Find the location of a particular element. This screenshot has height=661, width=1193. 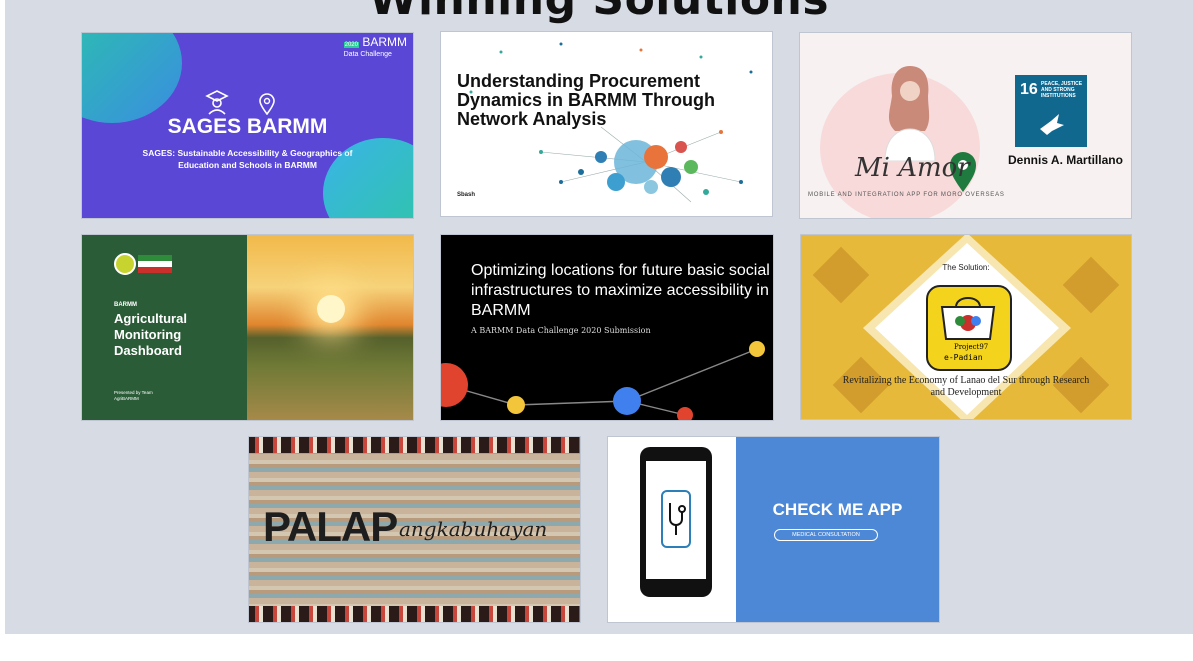

project97-logo: Project97 e-Padian is located at coordinates (969, 328).